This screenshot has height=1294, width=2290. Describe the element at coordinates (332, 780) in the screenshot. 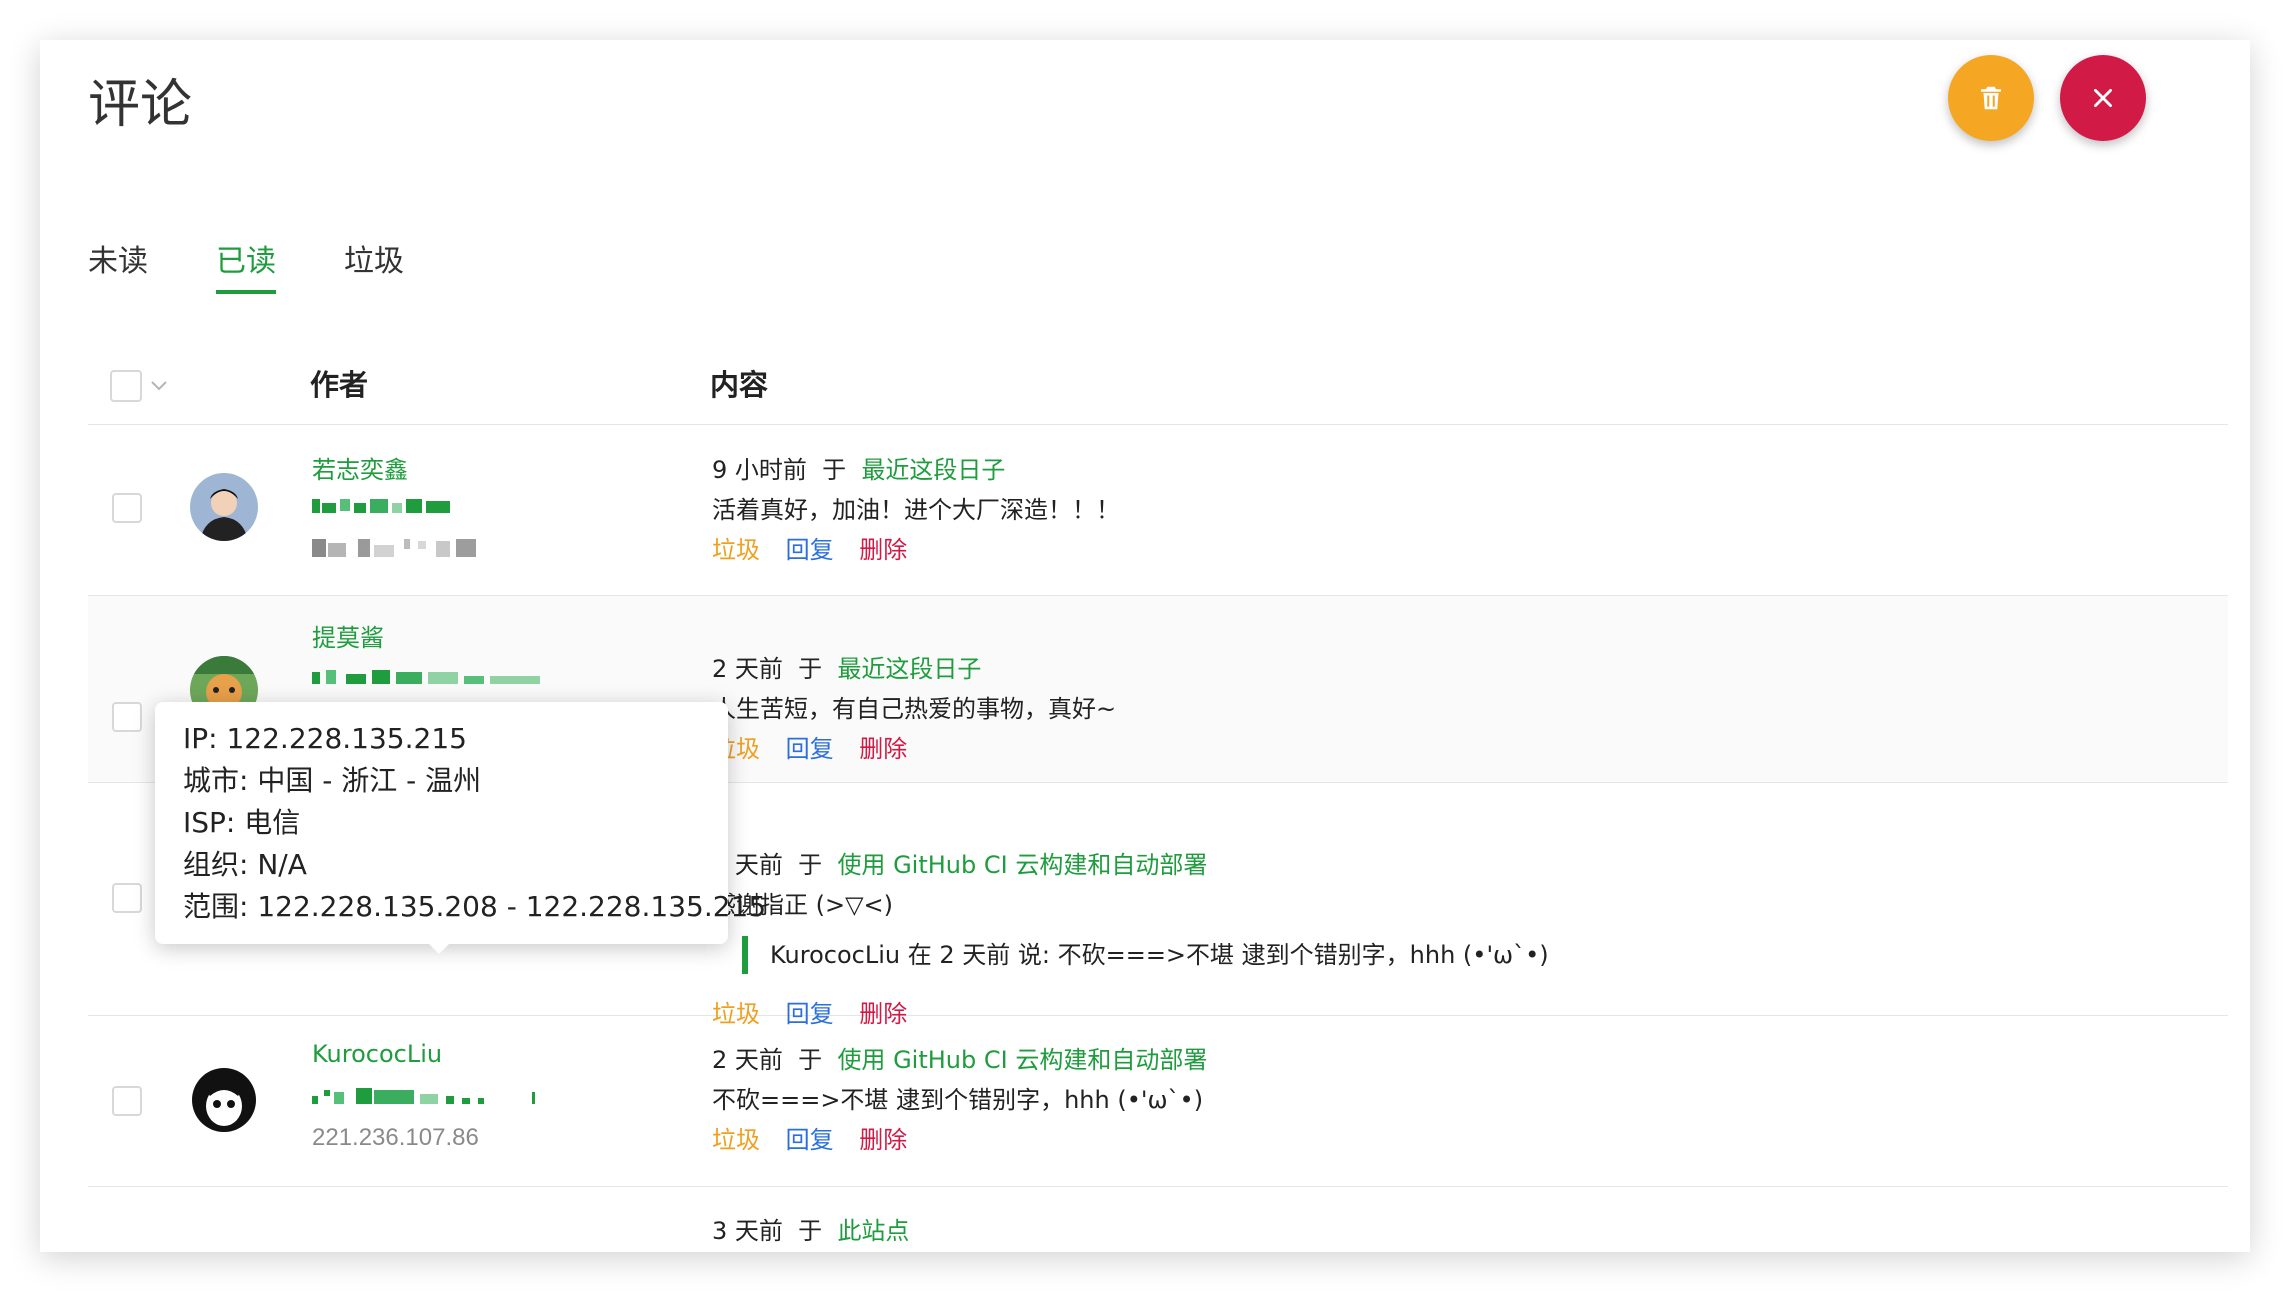

I see `tooltip-city: 城市: 中国 - 浙江 - 温州` at that location.